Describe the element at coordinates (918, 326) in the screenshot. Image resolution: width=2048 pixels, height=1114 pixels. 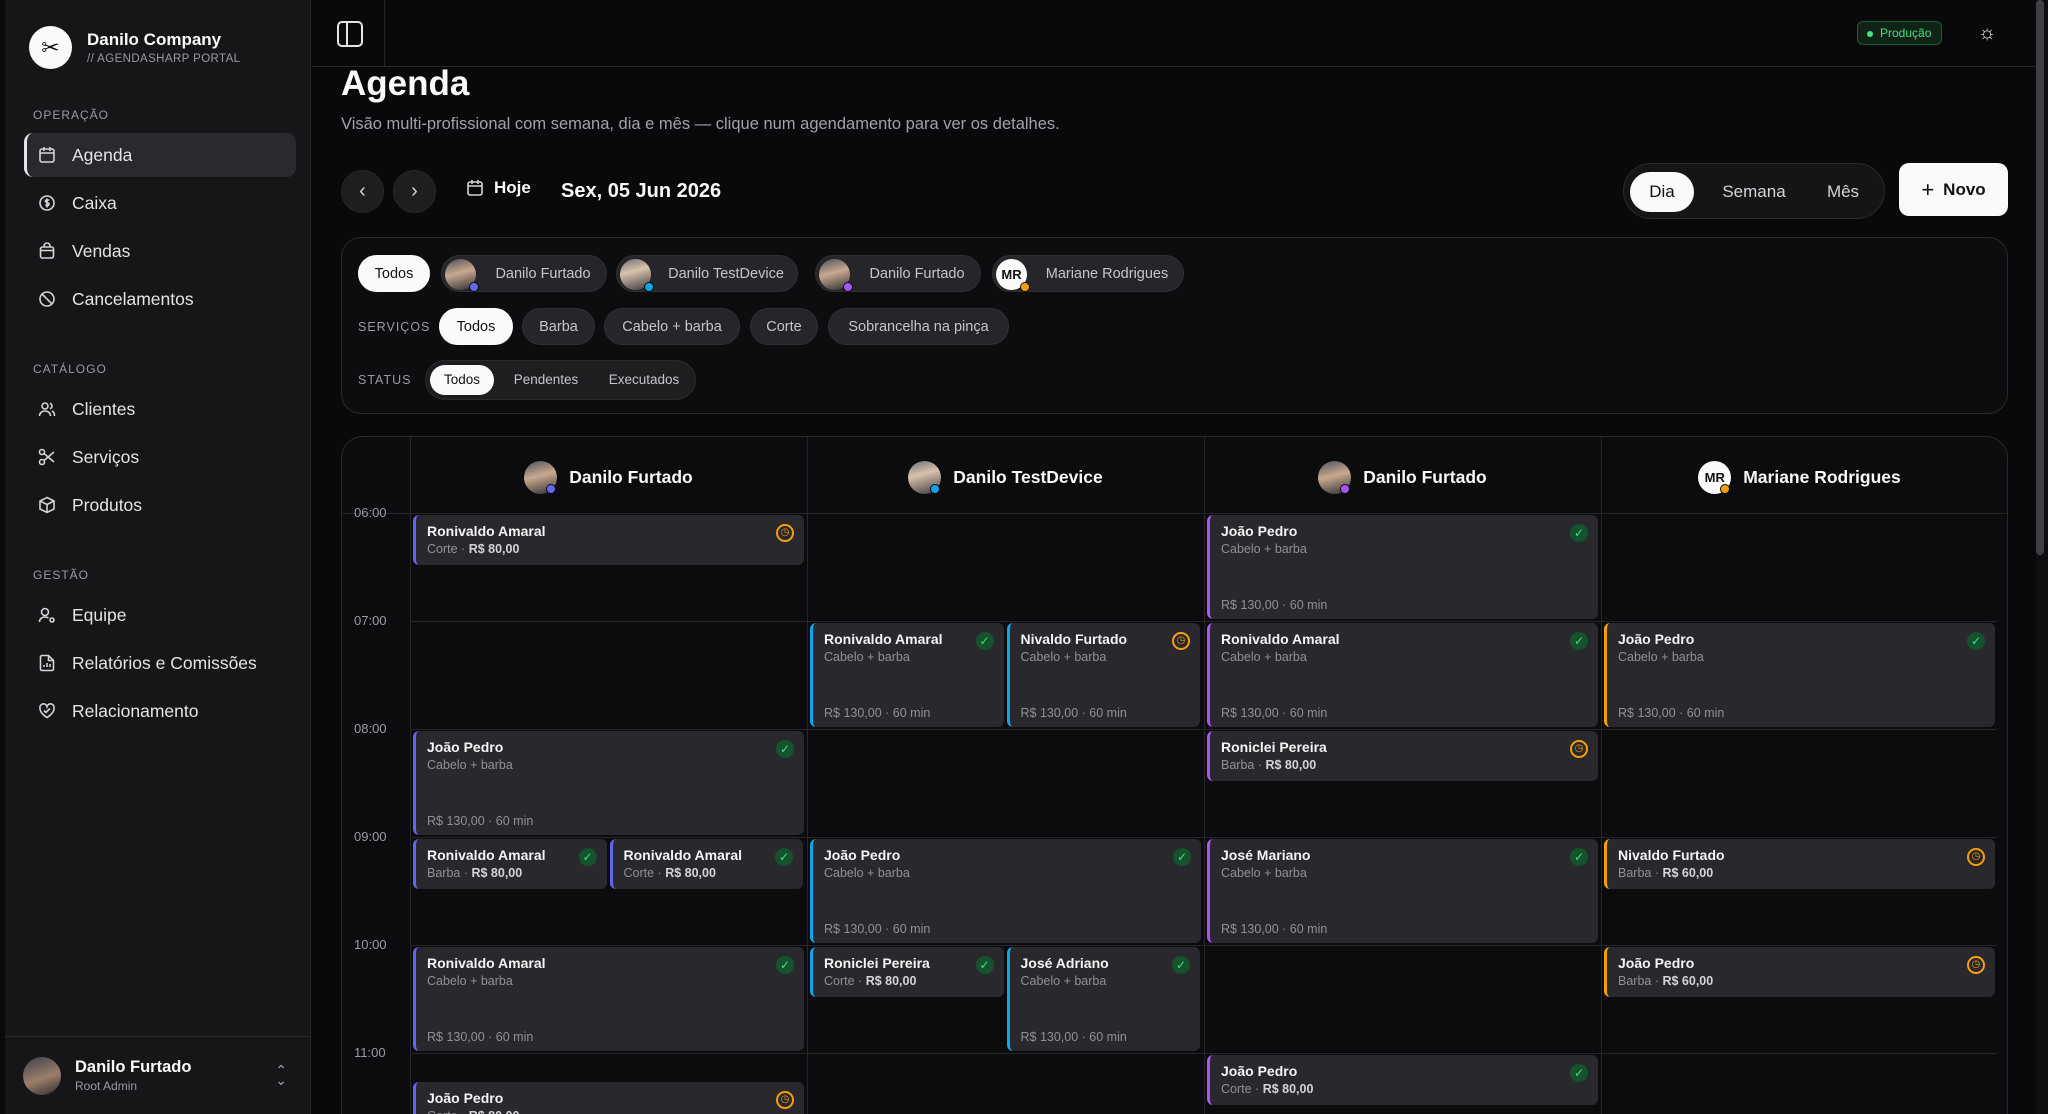
I see `service-chip: Sobrancelha na pinça` at that location.